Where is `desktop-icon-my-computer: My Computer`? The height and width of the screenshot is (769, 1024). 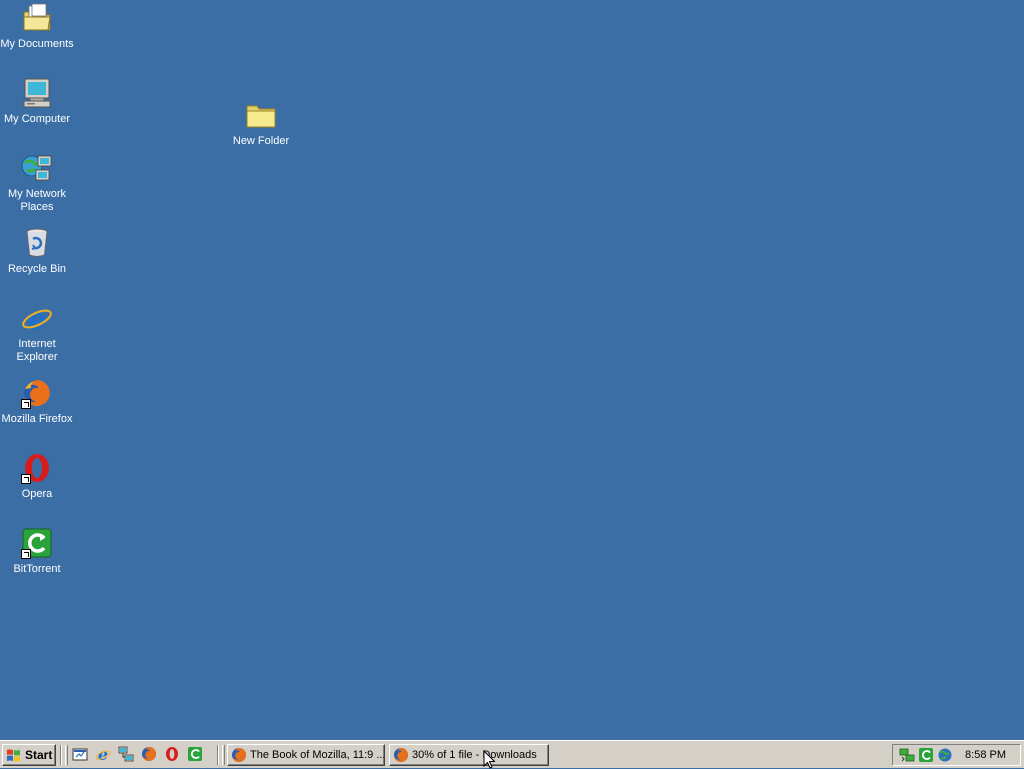 desktop-icon-my-computer: My Computer is located at coordinates (37, 101).